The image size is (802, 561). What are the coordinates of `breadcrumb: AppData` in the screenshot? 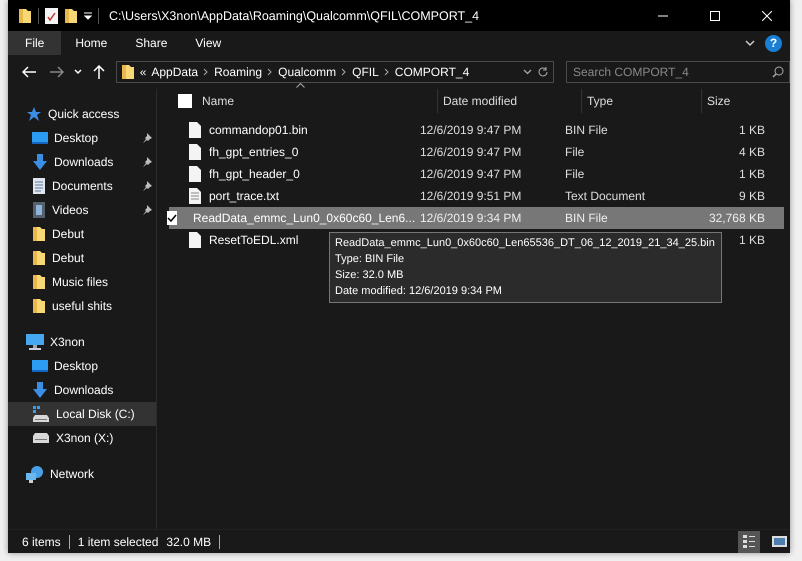 It's located at (174, 72).